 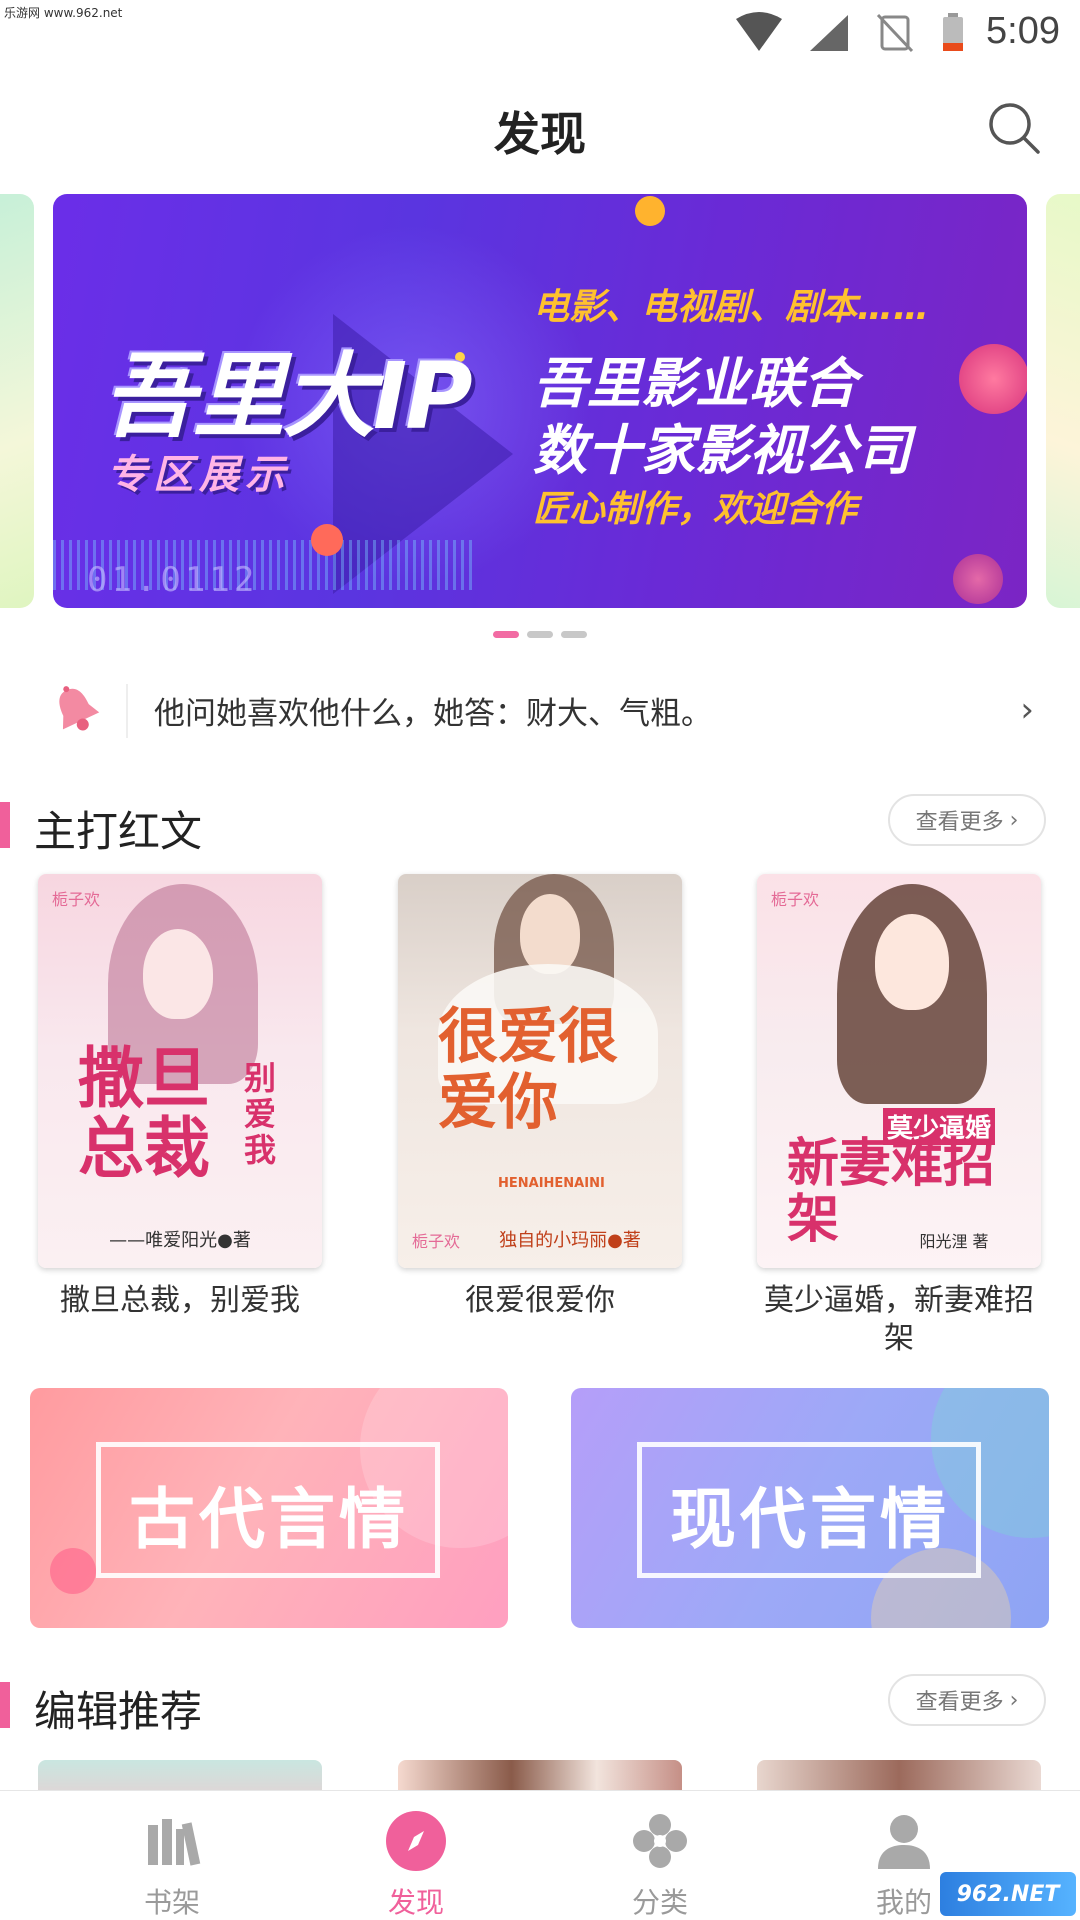 What do you see at coordinates (899, 1071) in the screenshot?
I see `book-cover: 栀子欢 莫少逼婚 新妻难招架 阳光浬 著` at bounding box center [899, 1071].